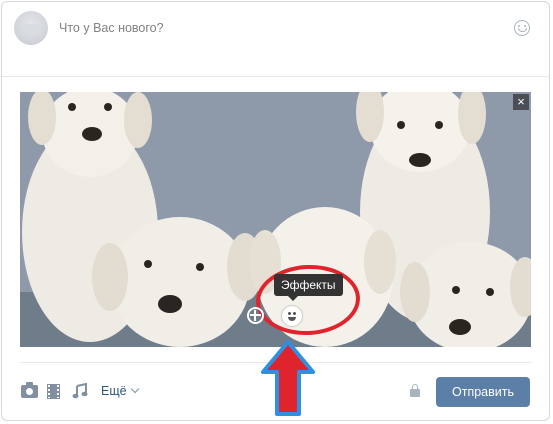 This screenshot has width=553, height=424. I want to click on effects-tooltip: Эффекты, so click(308, 287).